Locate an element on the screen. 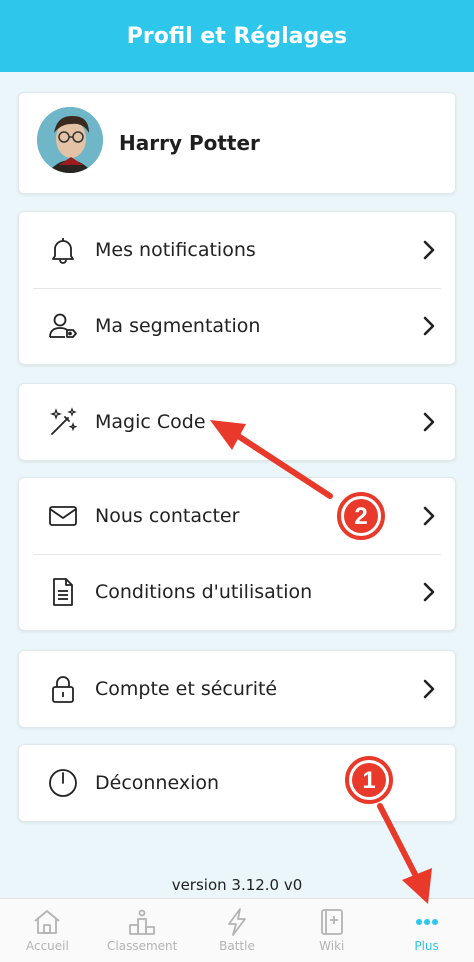 Image resolution: width=474 pixels, height=962 pixels. bottom-tab-bar: Accueil Classement Battle Wiki Plus is located at coordinates (237, 930).